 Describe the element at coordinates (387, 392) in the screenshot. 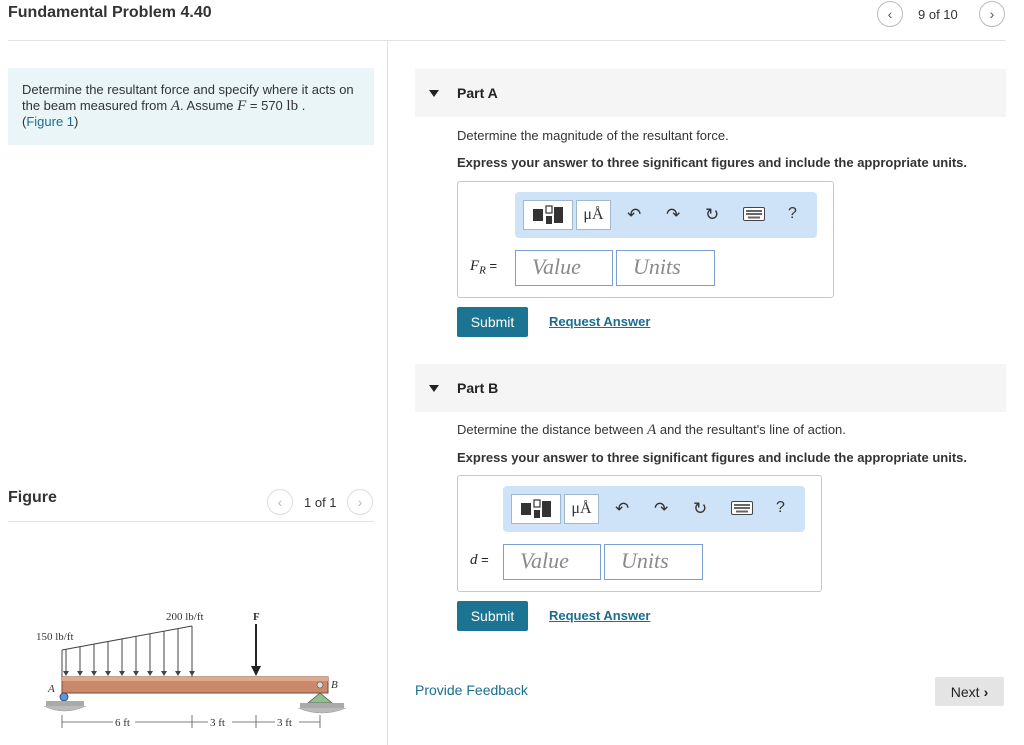

I see `column-divider` at that location.